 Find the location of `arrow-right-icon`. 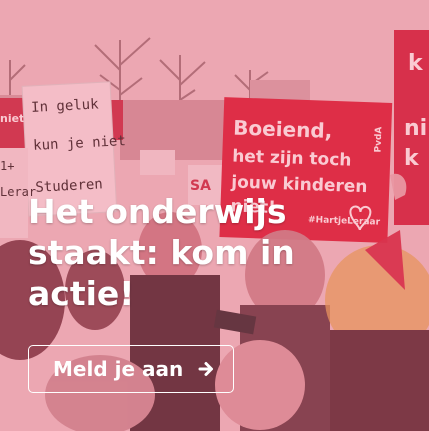

arrow-right-icon is located at coordinates (206, 369).